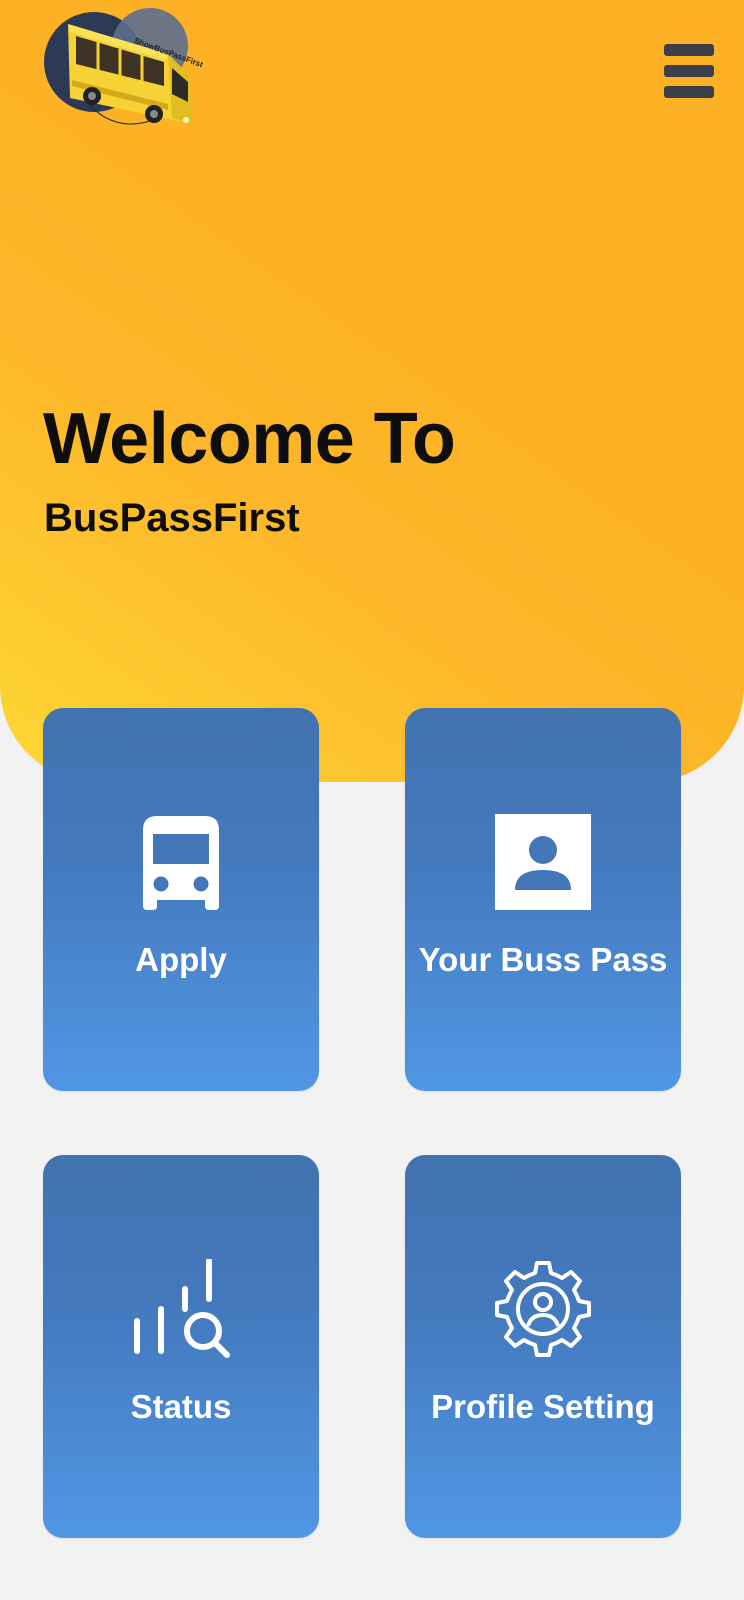 The image size is (744, 1600). I want to click on status-tile: Status, so click(181, 1346).